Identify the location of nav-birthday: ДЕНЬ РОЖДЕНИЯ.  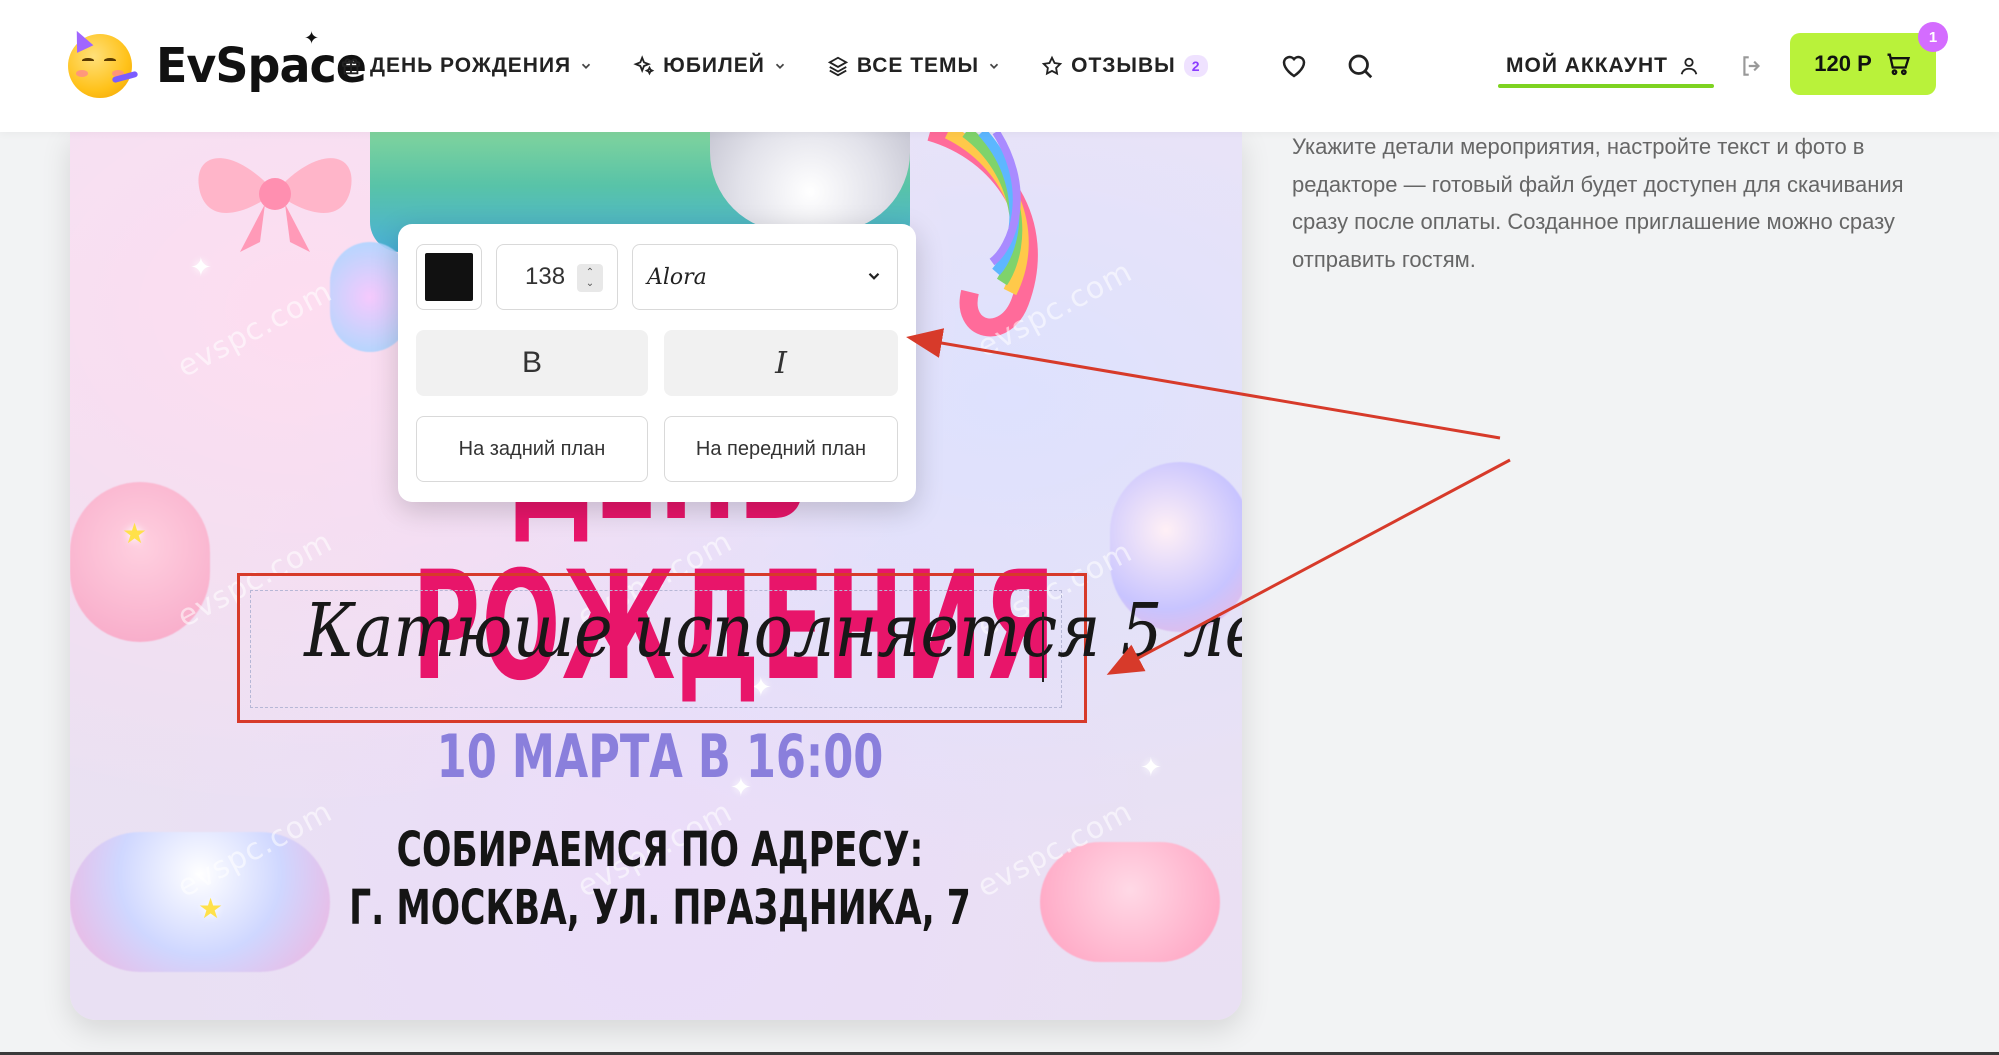
(466, 66).